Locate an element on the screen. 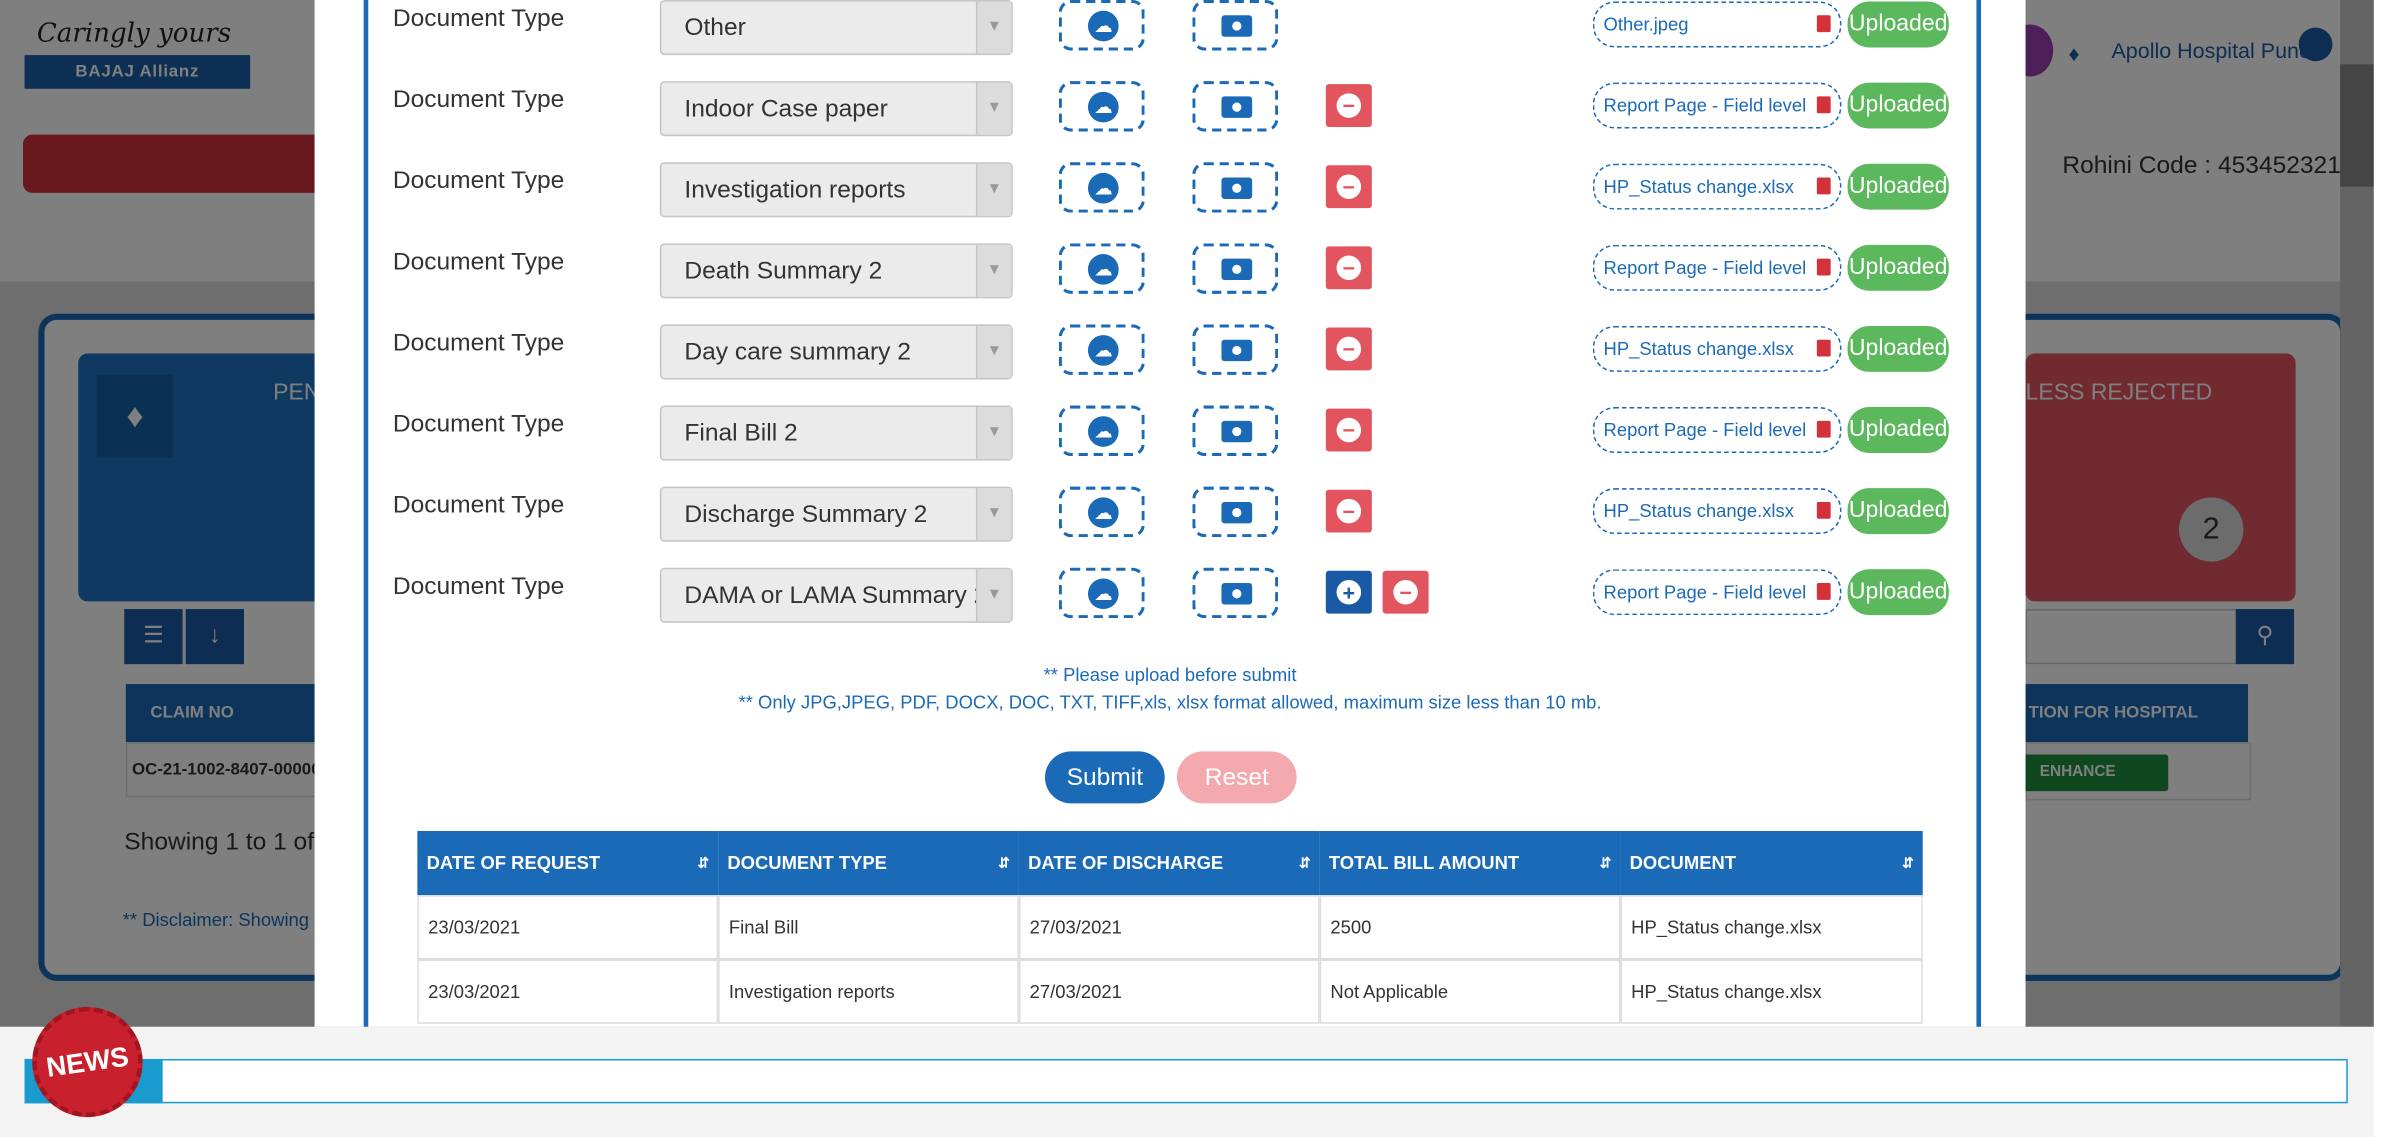 The height and width of the screenshot is (1137, 2400). window-edge is located at coordinates (2386, 568).